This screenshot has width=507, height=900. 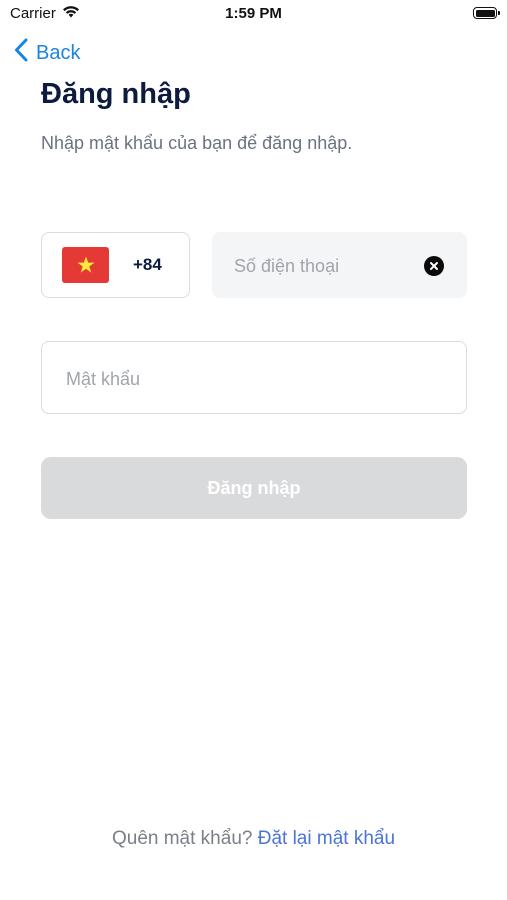 I want to click on phone-input, so click(x=329, y=266).